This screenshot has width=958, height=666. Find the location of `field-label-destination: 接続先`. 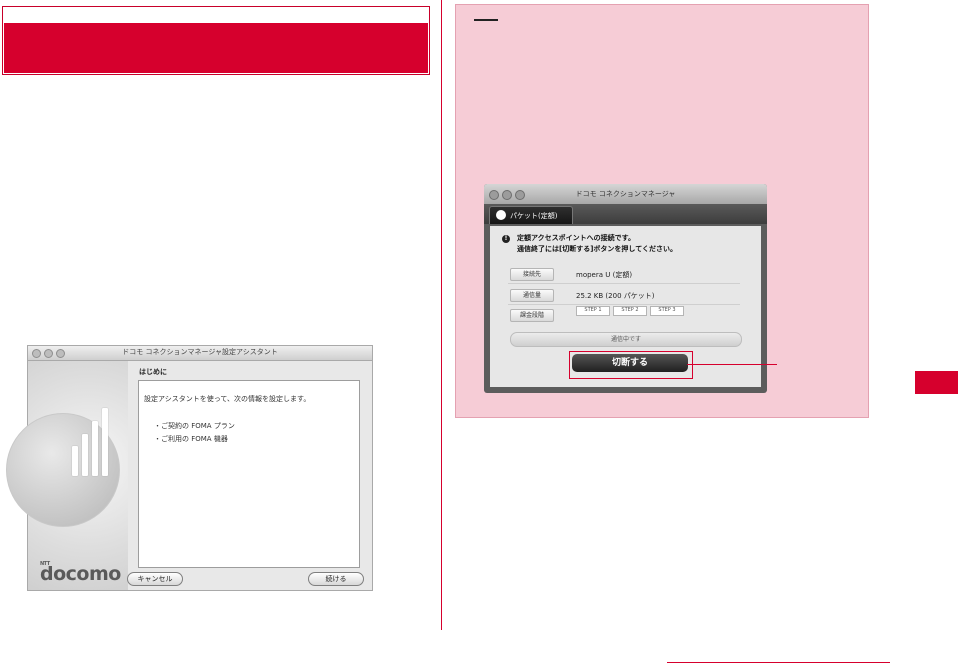

field-label-destination: 接続先 is located at coordinates (532, 274).